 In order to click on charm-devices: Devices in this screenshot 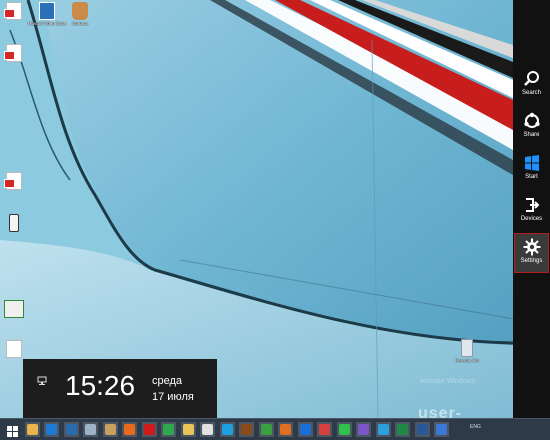, I will do `click(531, 212)`.